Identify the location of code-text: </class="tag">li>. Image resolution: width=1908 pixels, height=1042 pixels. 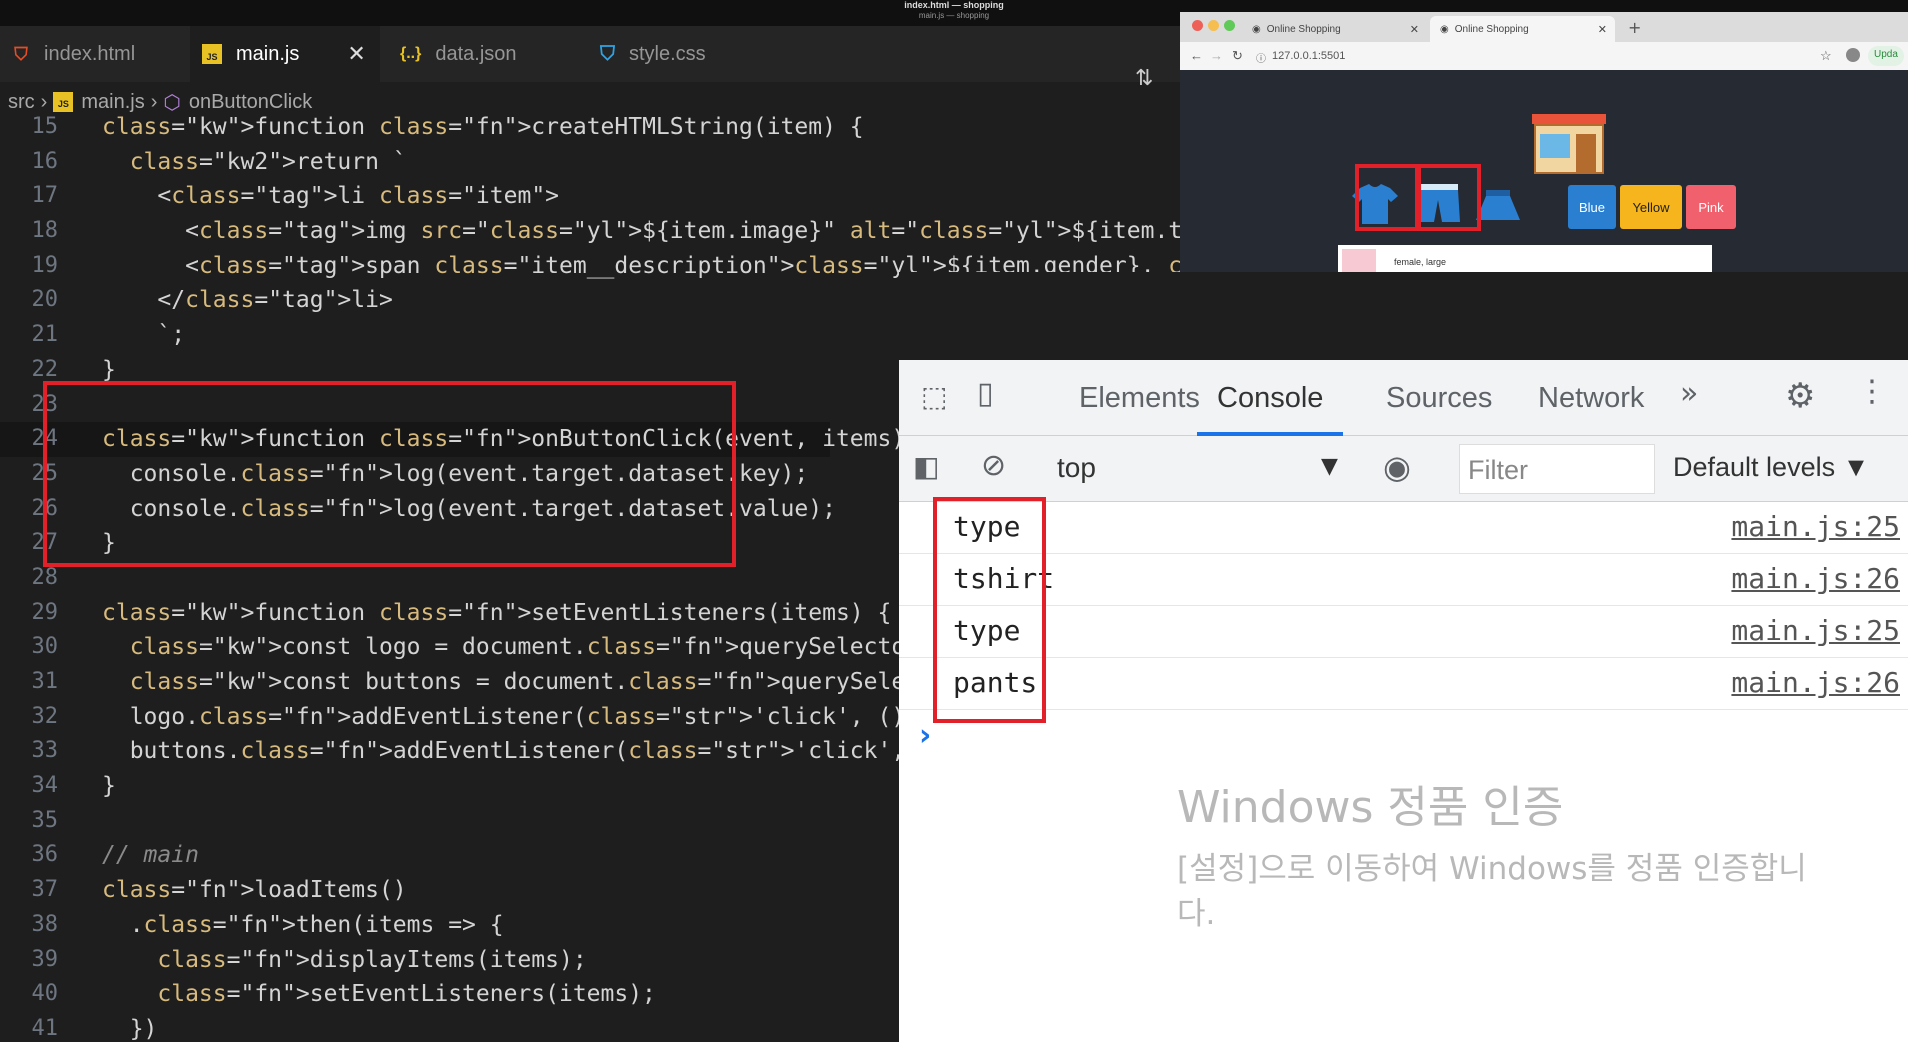
(247, 300).